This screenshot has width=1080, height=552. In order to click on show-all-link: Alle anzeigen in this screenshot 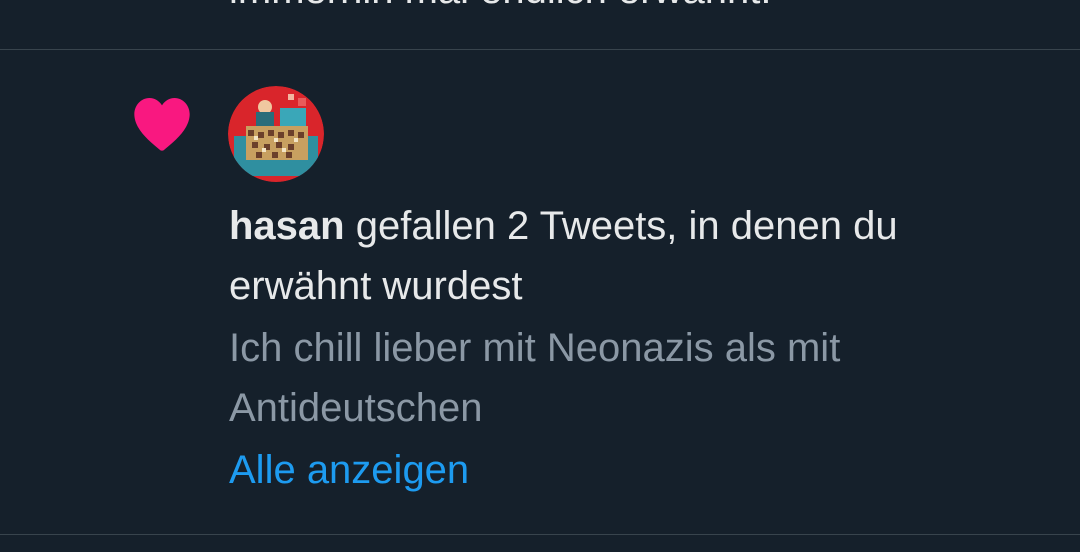, I will do `click(349, 470)`.